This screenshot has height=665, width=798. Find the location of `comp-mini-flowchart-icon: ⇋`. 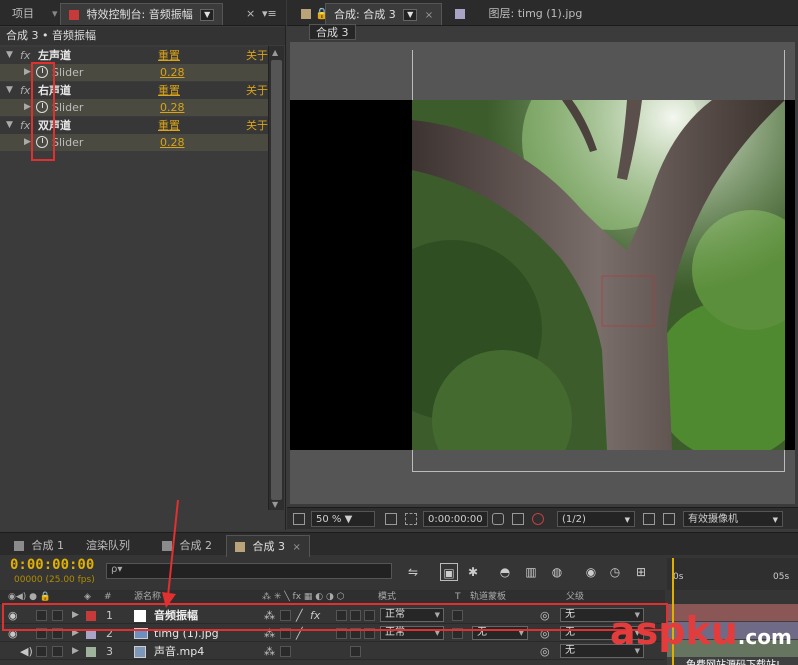

comp-mini-flowchart-icon: ⇋ is located at coordinates (413, 572).